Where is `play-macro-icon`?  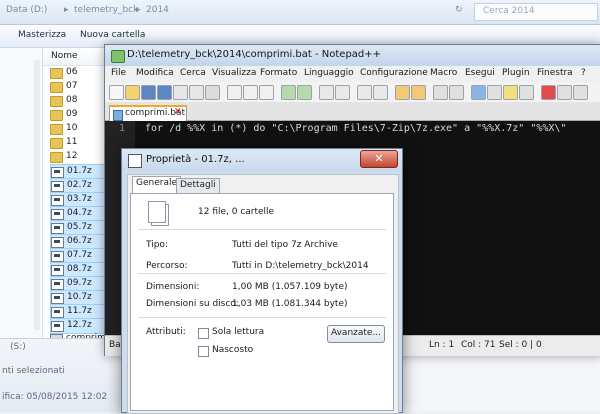 play-macro-icon is located at coordinates (580, 92).